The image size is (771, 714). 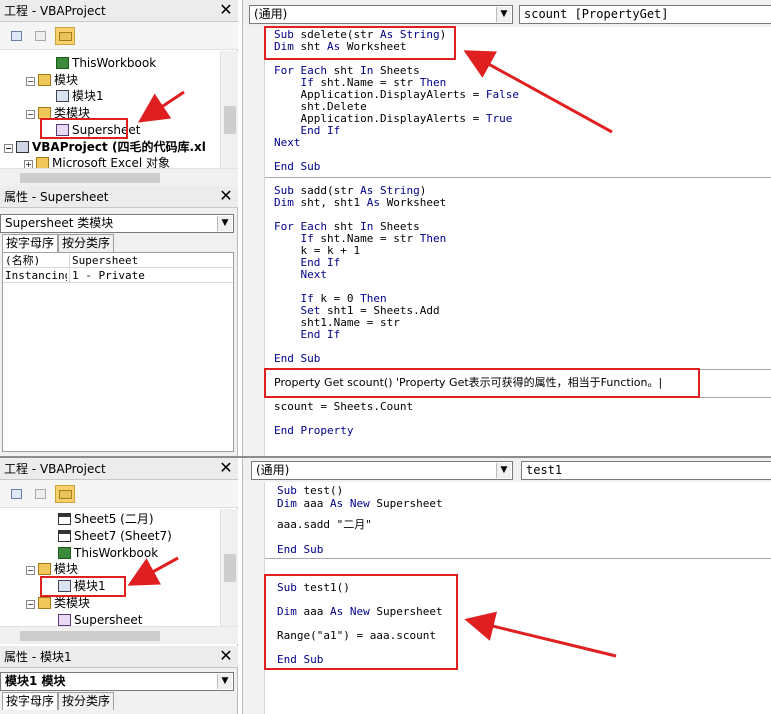 I want to click on arrow-to-module1, so click(x=153, y=571).